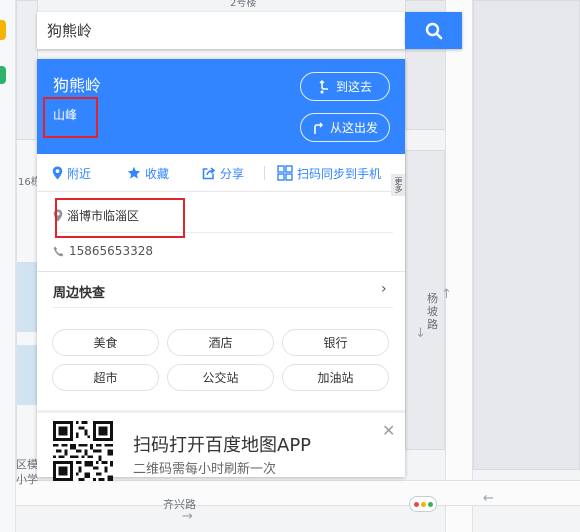 The width and height of the screenshot is (580, 532). Describe the element at coordinates (243, 4) in the screenshot. I see `map-label-road-top: 2号楼` at that location.